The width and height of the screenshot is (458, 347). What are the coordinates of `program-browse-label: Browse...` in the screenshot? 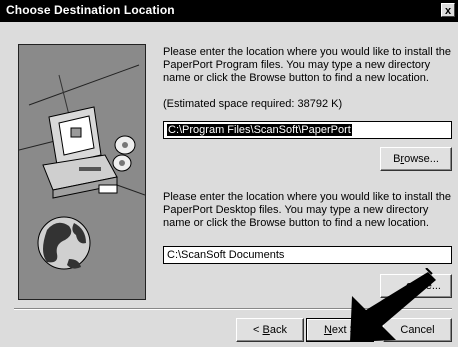 It's located at (416, 159).